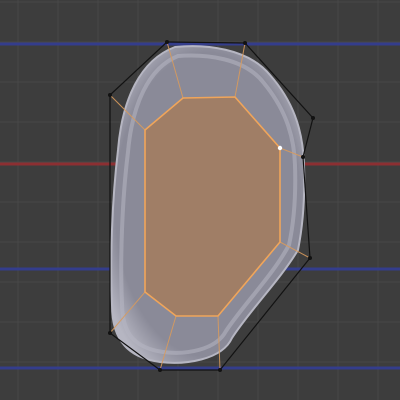 This screenshot has height=400, width=400. I want to click on cage-edge, so click(308, 137).